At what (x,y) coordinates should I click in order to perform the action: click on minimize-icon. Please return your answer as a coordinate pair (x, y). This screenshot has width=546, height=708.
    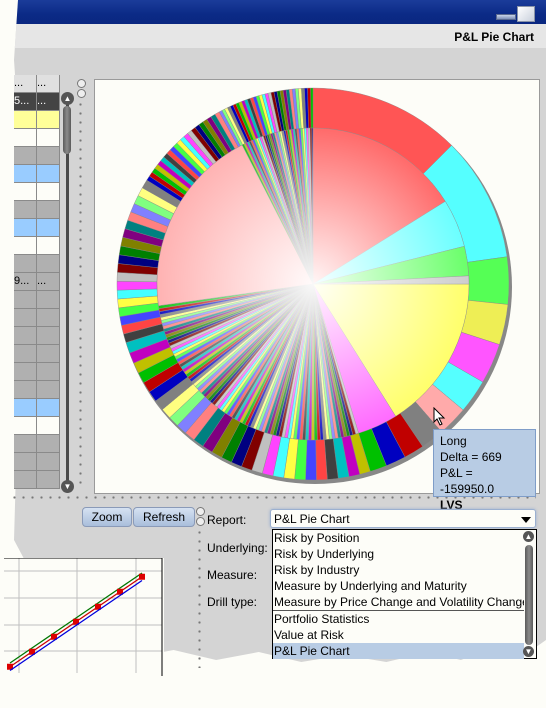
    Looking at the image, I should click on (506, 17).